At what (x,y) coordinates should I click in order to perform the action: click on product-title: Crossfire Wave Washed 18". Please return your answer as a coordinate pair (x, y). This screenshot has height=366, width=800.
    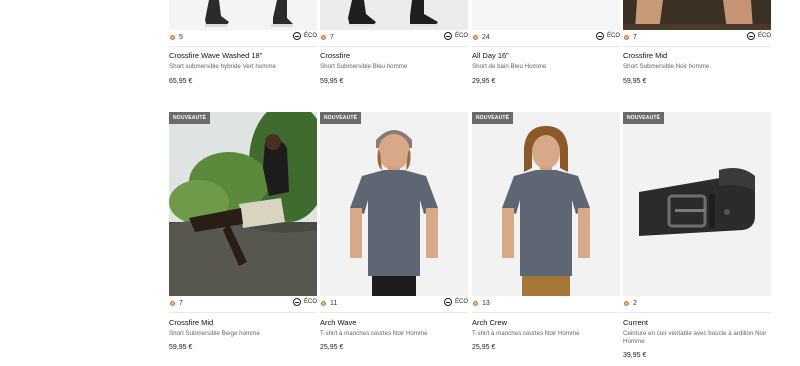
    Looking at the image, I should click on (215, 55).